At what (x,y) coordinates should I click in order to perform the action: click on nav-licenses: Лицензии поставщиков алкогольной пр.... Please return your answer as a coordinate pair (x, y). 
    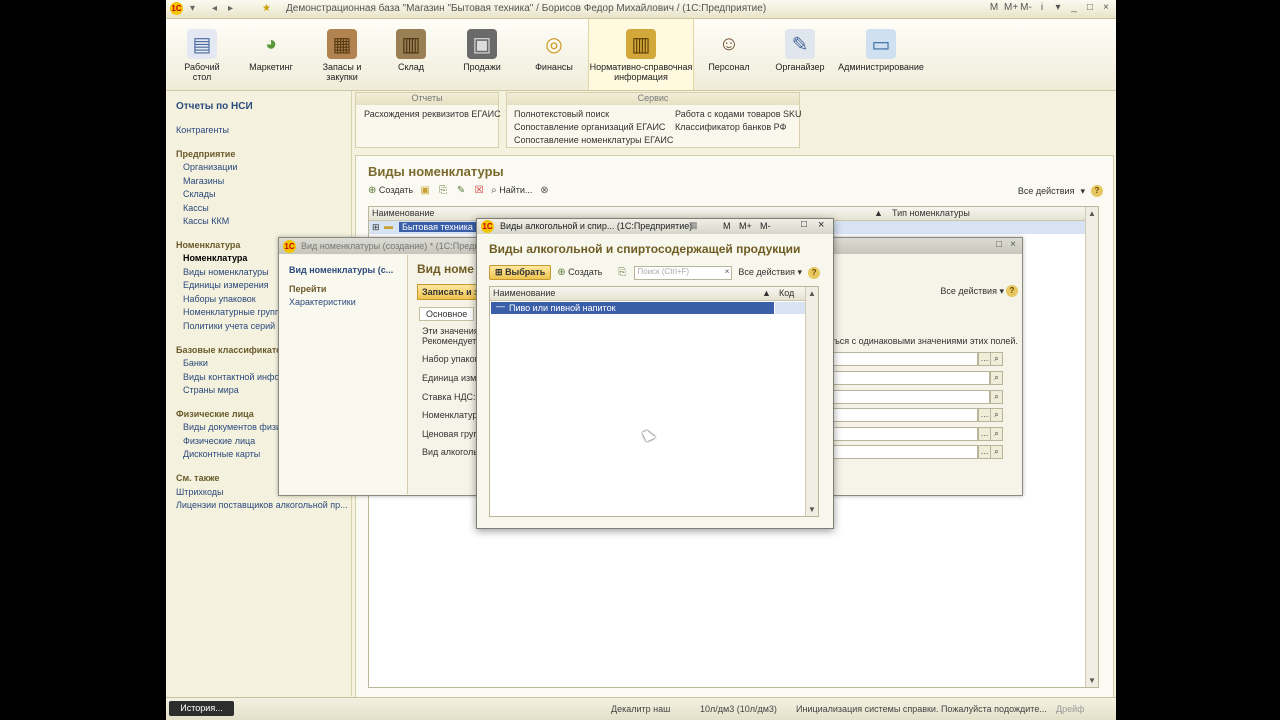
    Looking at the image, I should click on (262, 505).